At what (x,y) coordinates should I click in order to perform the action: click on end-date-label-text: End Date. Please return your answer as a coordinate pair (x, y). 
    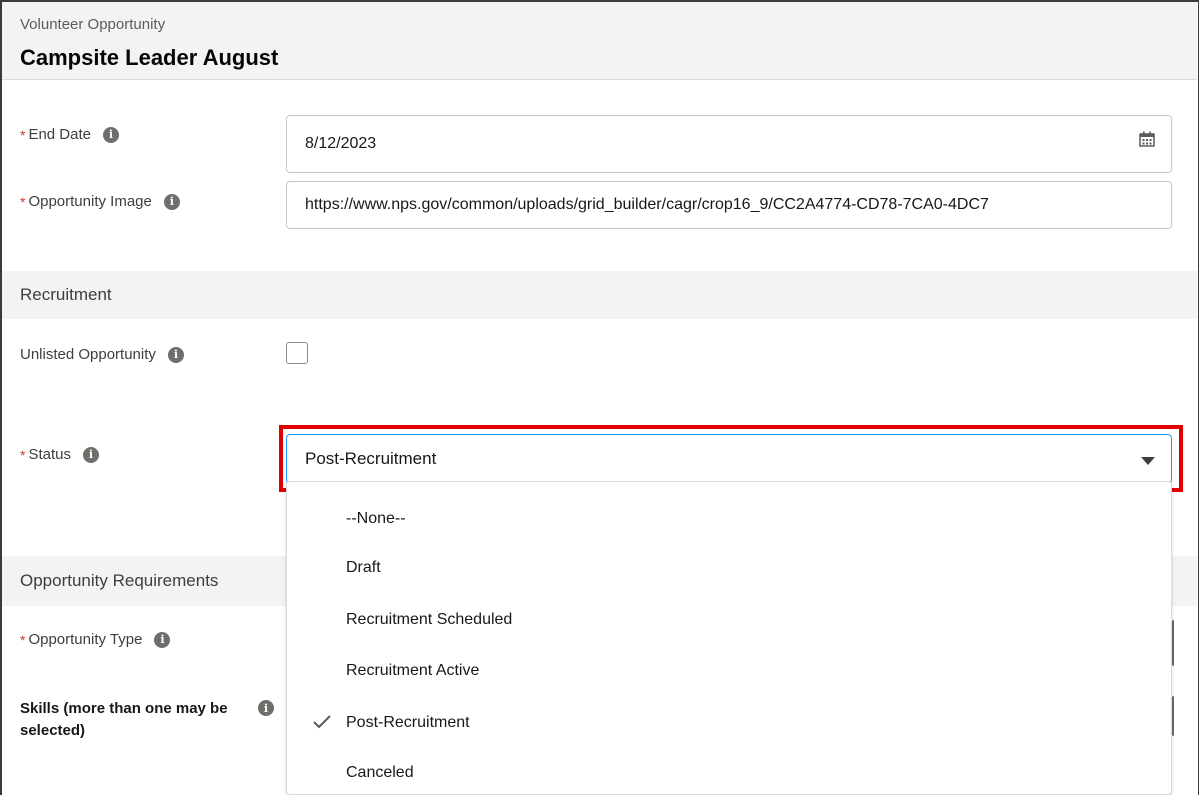
    Looking at the image, I should click on (59, 134).